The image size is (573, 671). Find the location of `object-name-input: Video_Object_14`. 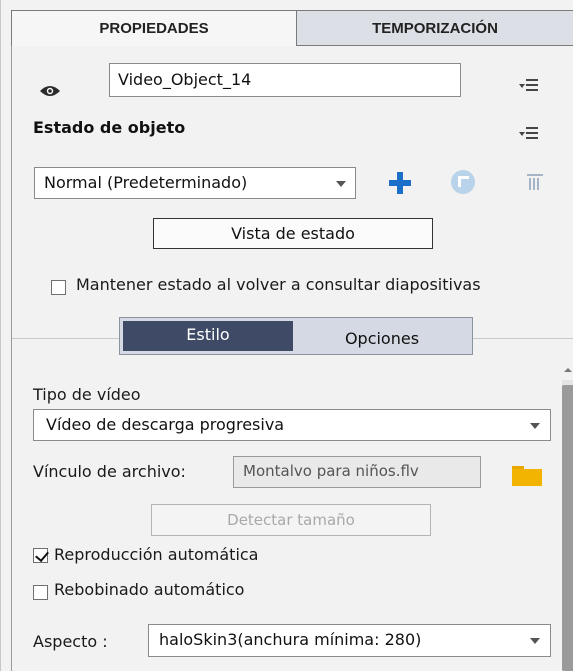

object-name-input: Video_Object_14 is located at coordinates (285, 80).